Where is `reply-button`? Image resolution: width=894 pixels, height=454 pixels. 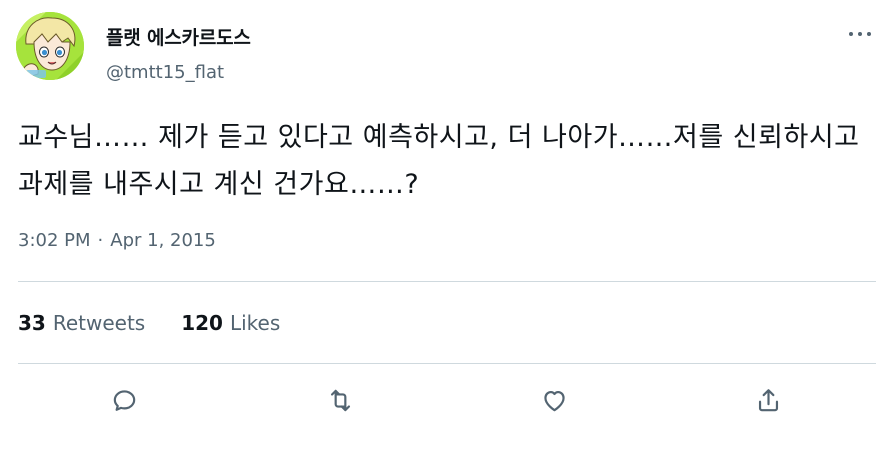
reply-button is located at coordinates (124, 400).